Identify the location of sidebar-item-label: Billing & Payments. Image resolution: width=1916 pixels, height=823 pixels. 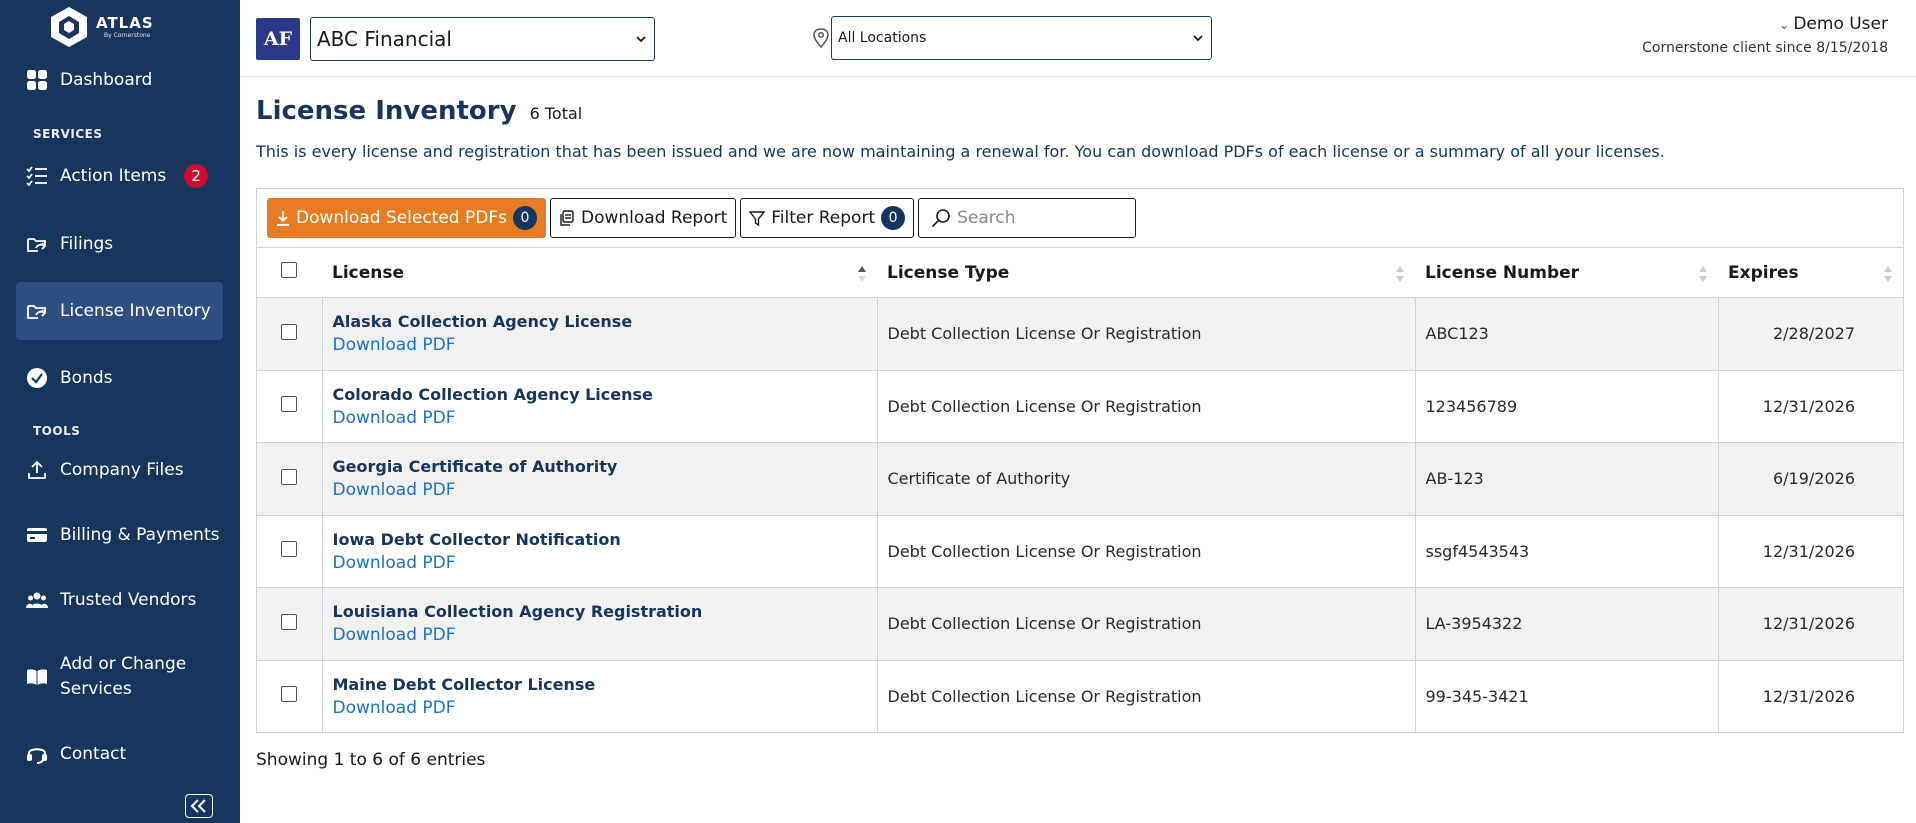
(140, 535).